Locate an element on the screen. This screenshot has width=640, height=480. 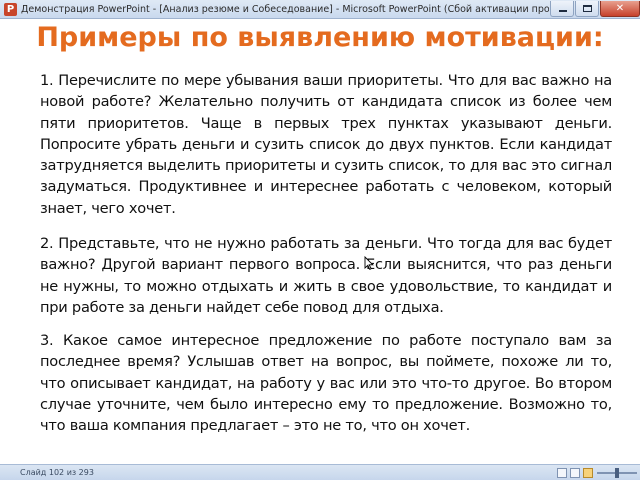
slide-counter: Слайд 102 из 293 is located at coordinates (57, 472).